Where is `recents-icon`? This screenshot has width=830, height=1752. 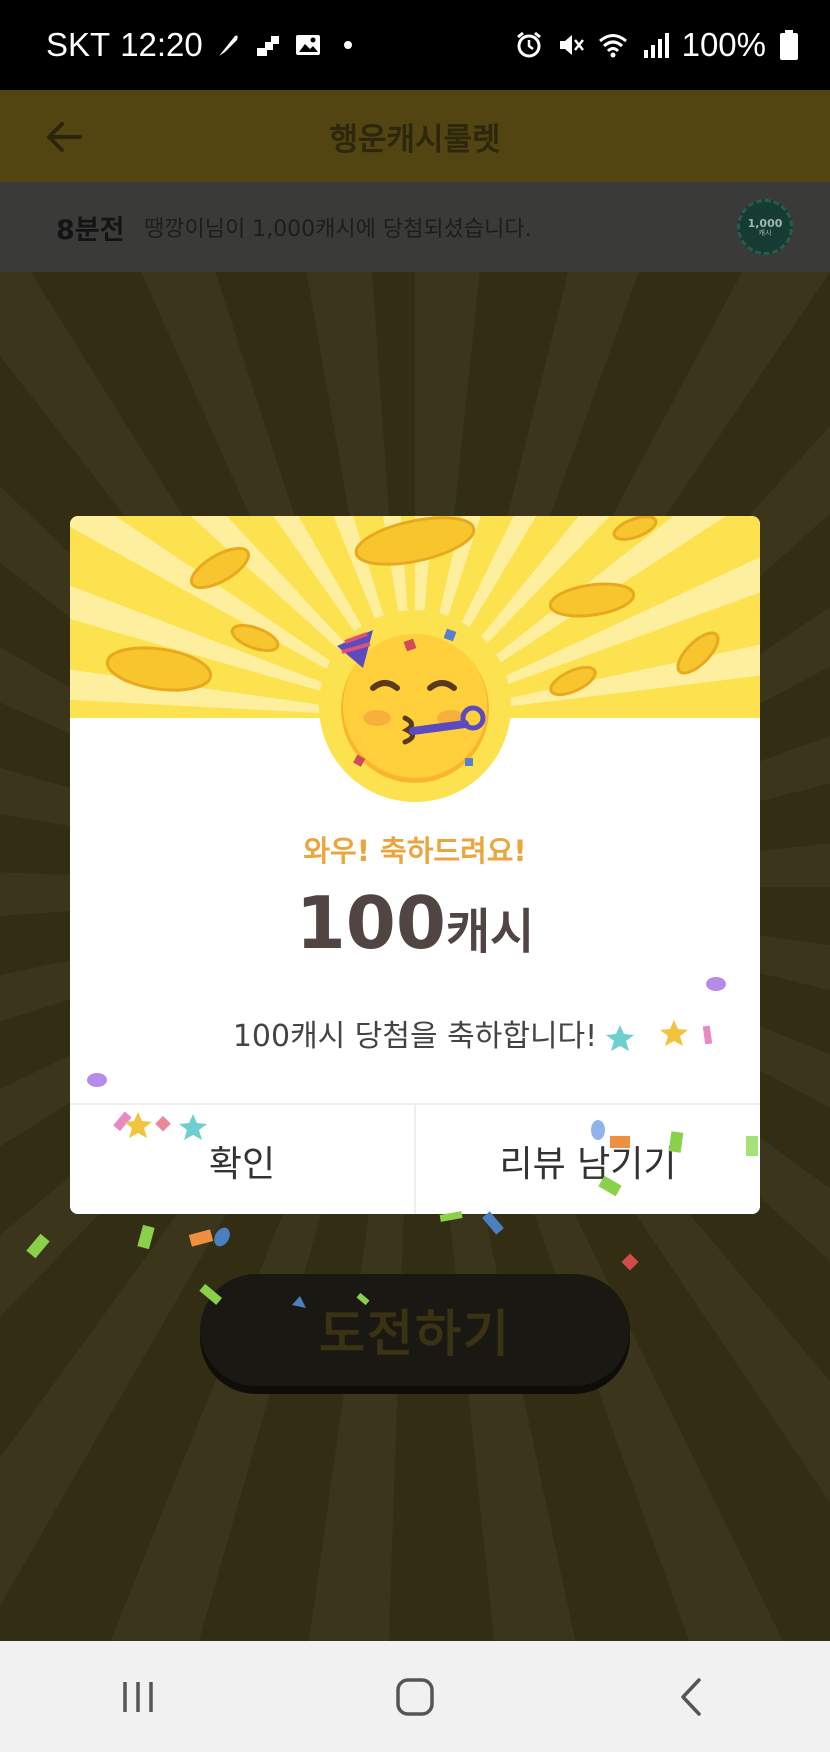
recents-icon is located at coordinates (138, 1696).